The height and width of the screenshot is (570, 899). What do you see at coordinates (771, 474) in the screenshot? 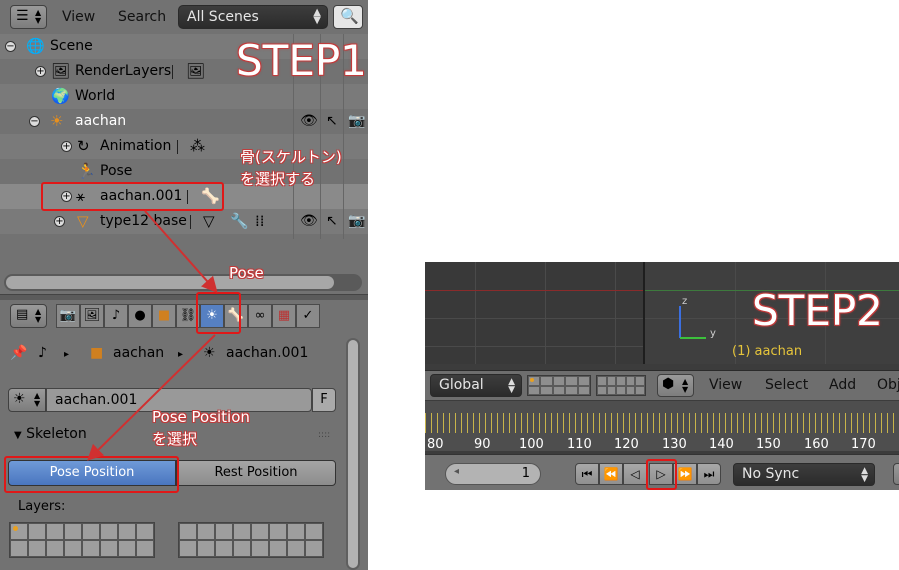
I see `sync-mode-value: No Sync` at bounding box center [771, 474].